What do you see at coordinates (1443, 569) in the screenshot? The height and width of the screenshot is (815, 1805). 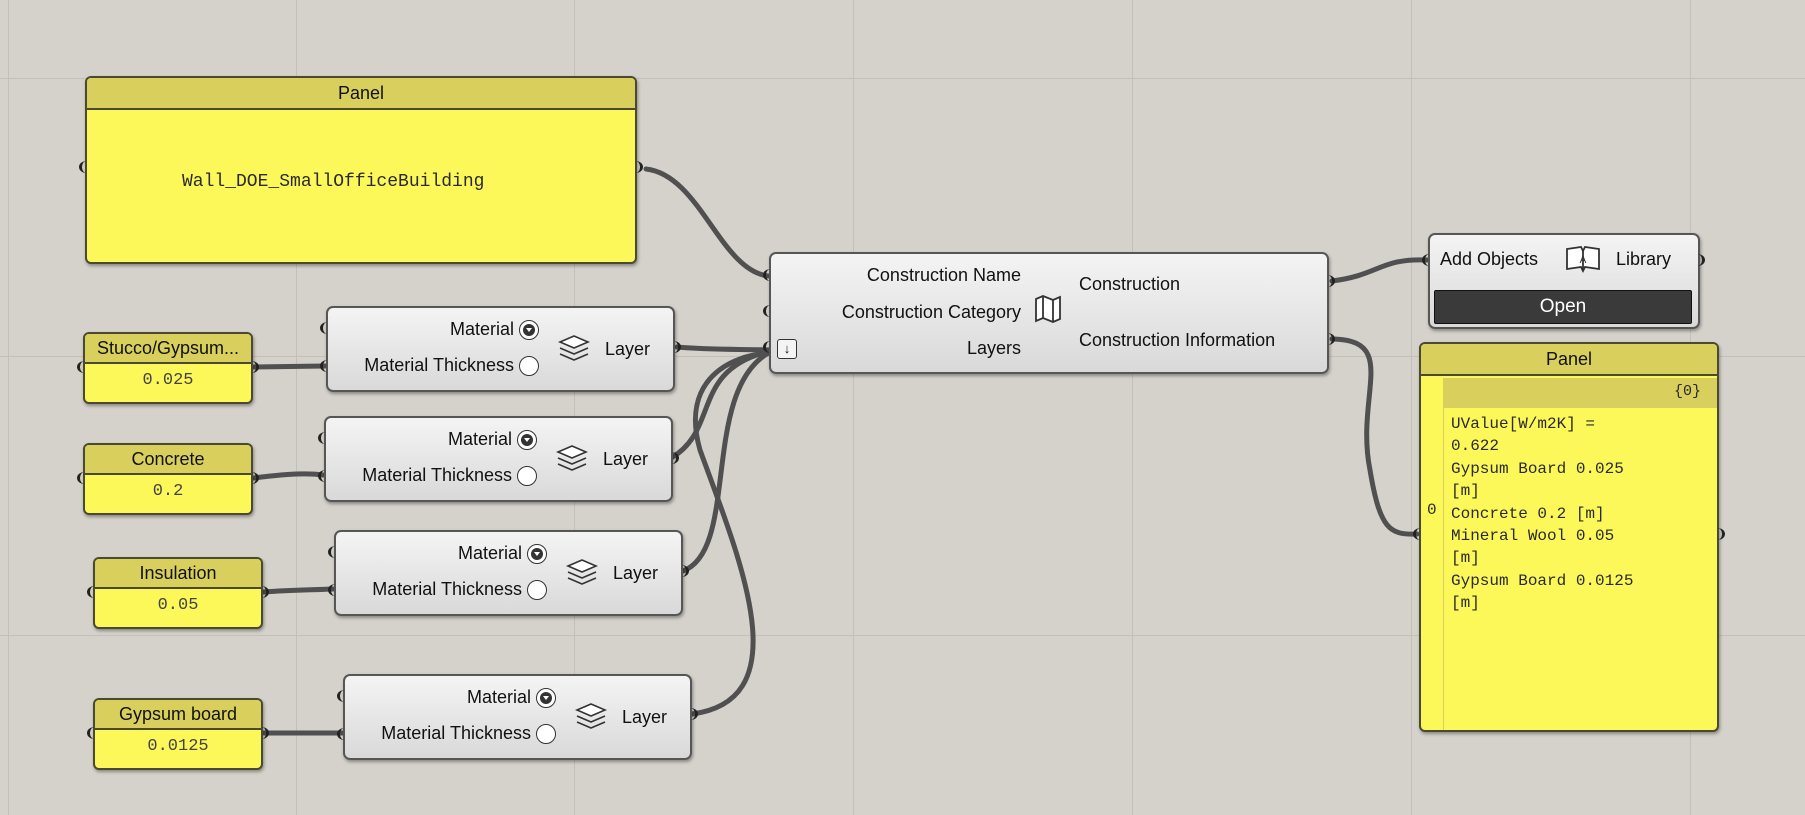 I see `panel-index-divider` at bounding box center [1443, 569].